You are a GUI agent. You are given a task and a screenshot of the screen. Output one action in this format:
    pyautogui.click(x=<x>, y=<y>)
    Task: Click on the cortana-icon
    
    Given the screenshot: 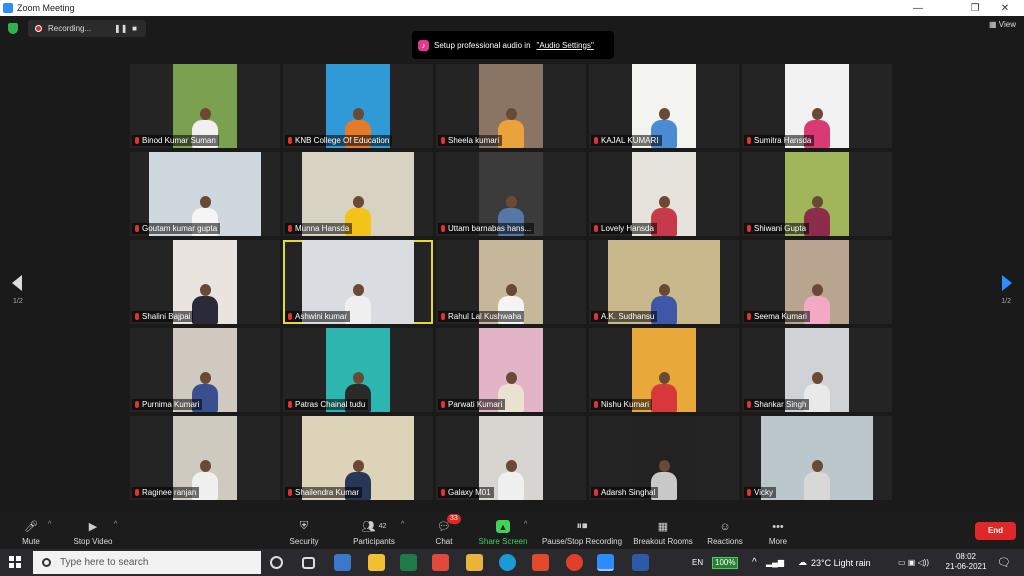 What is the action you would take?
    pyautogui.click(x=276, y=562)
    